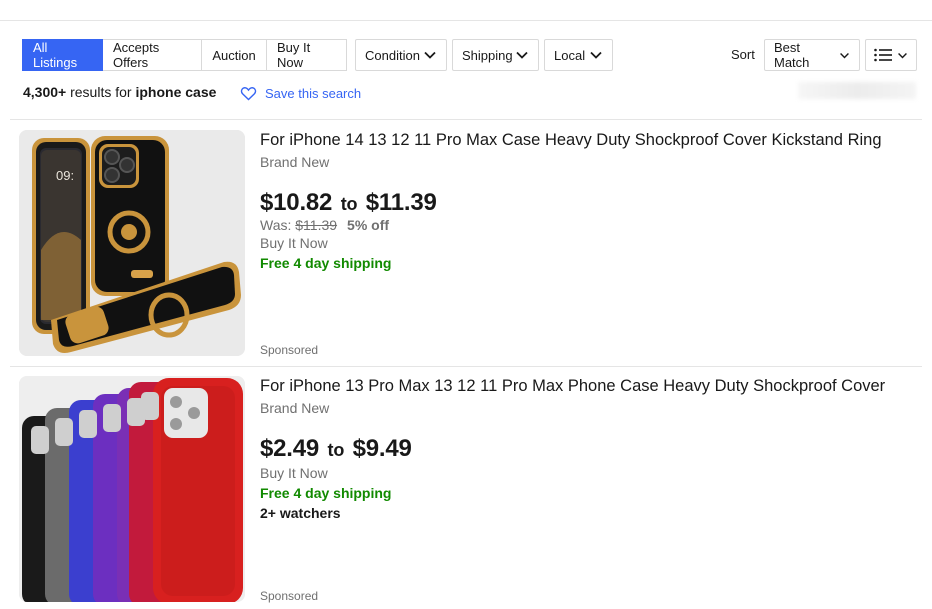  I want to click on results-query: iphone case, so click(176, 92).